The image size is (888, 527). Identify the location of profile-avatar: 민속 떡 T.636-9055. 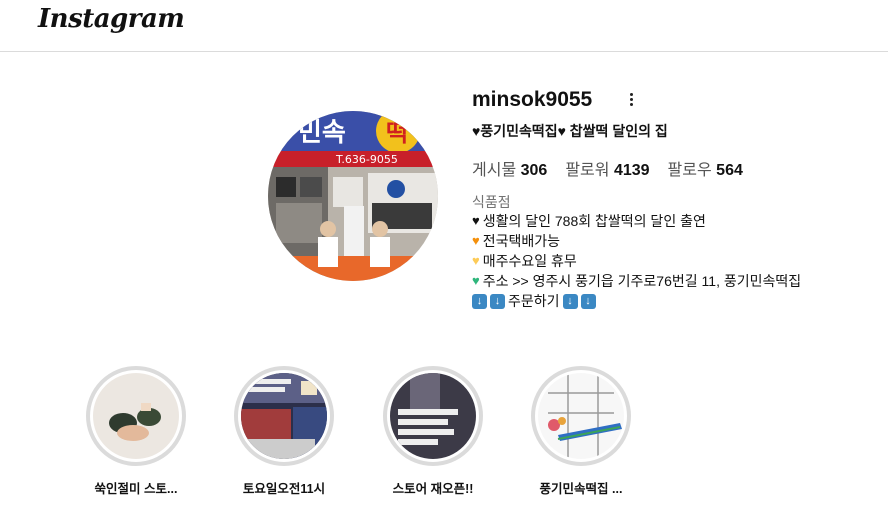
(353, 196).